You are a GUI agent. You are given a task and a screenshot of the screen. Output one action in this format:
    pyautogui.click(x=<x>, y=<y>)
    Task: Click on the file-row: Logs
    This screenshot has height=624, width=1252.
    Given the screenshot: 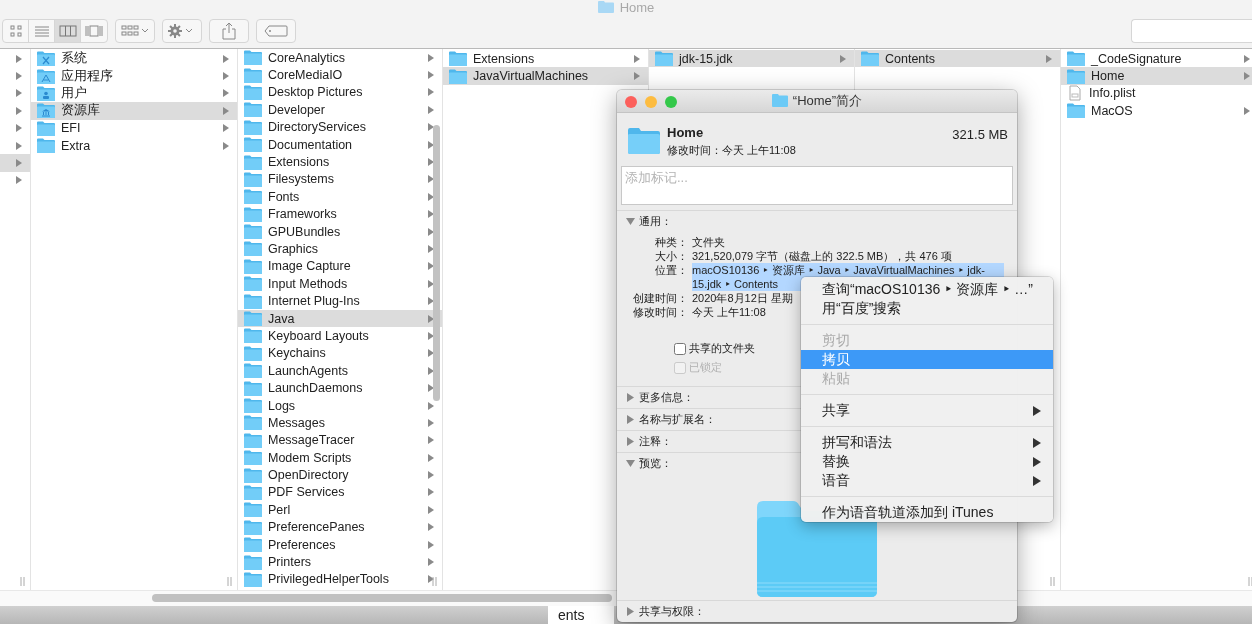 What is the action you would take?
    pyautogui.click(x=340, y=405)
    